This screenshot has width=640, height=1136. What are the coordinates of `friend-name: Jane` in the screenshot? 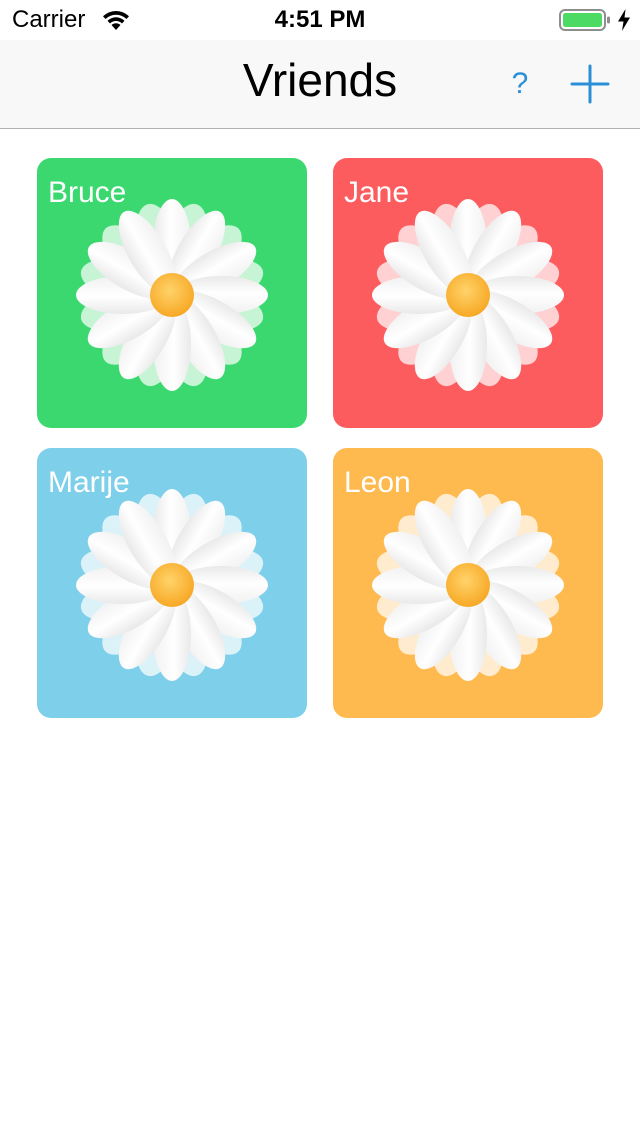 It's located at (377, 192).